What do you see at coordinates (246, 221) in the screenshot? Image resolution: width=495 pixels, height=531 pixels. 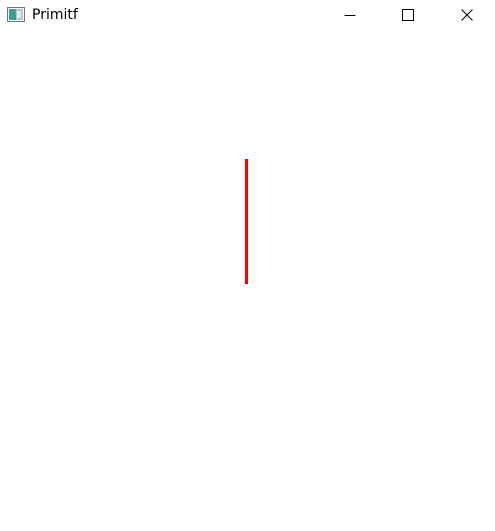 I see `canvas-svg` at bounding box center [246, 221].